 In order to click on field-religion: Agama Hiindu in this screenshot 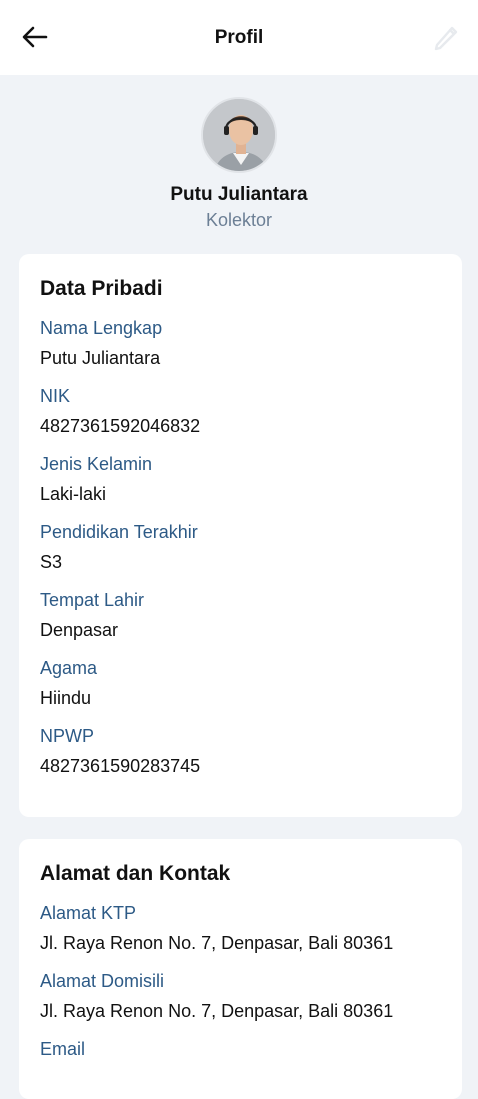, I will do `click(240, 683)`.